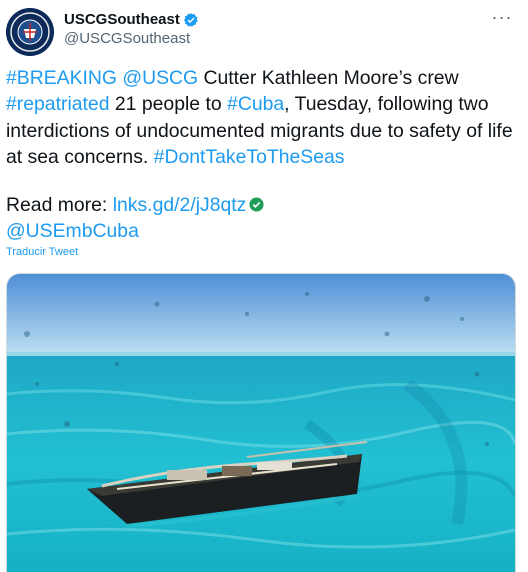 Image resolution: width=528 pixels, height=572 pixels. What do you see at coordinates (502, 19) in the screenshot?
I see `more-options-icon: ···` at bounding box center [502, 19].